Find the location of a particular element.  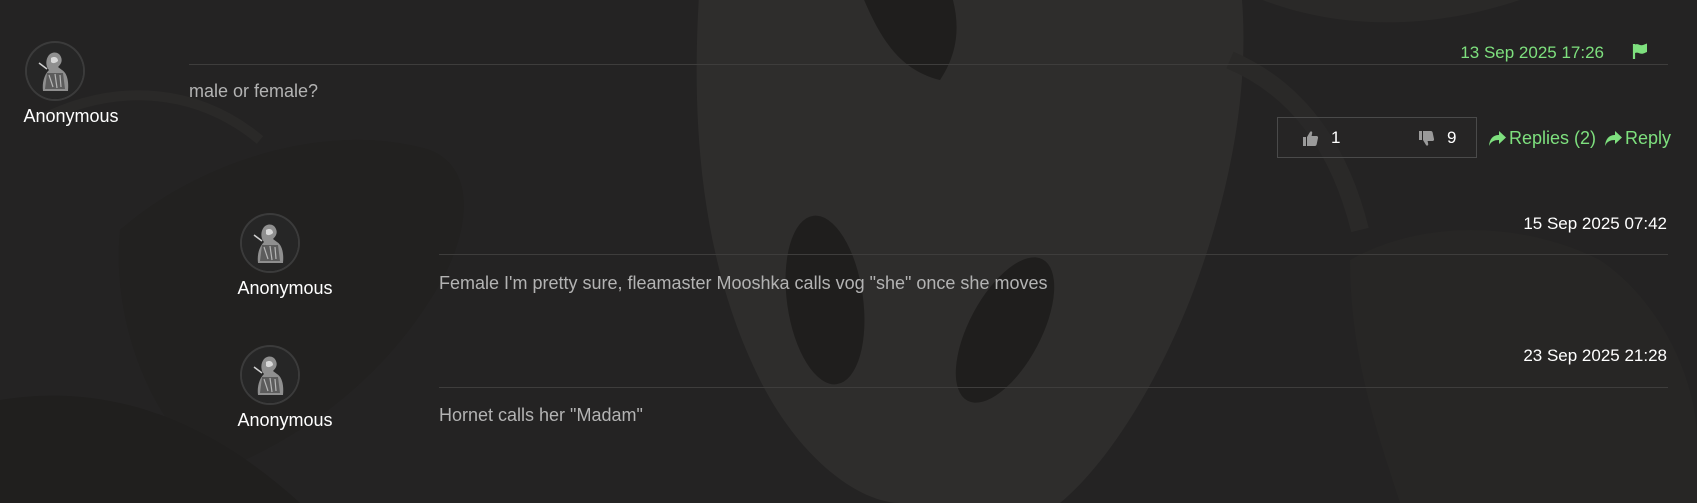

downvote-count: 9 is located at coordinates (1452, 137).